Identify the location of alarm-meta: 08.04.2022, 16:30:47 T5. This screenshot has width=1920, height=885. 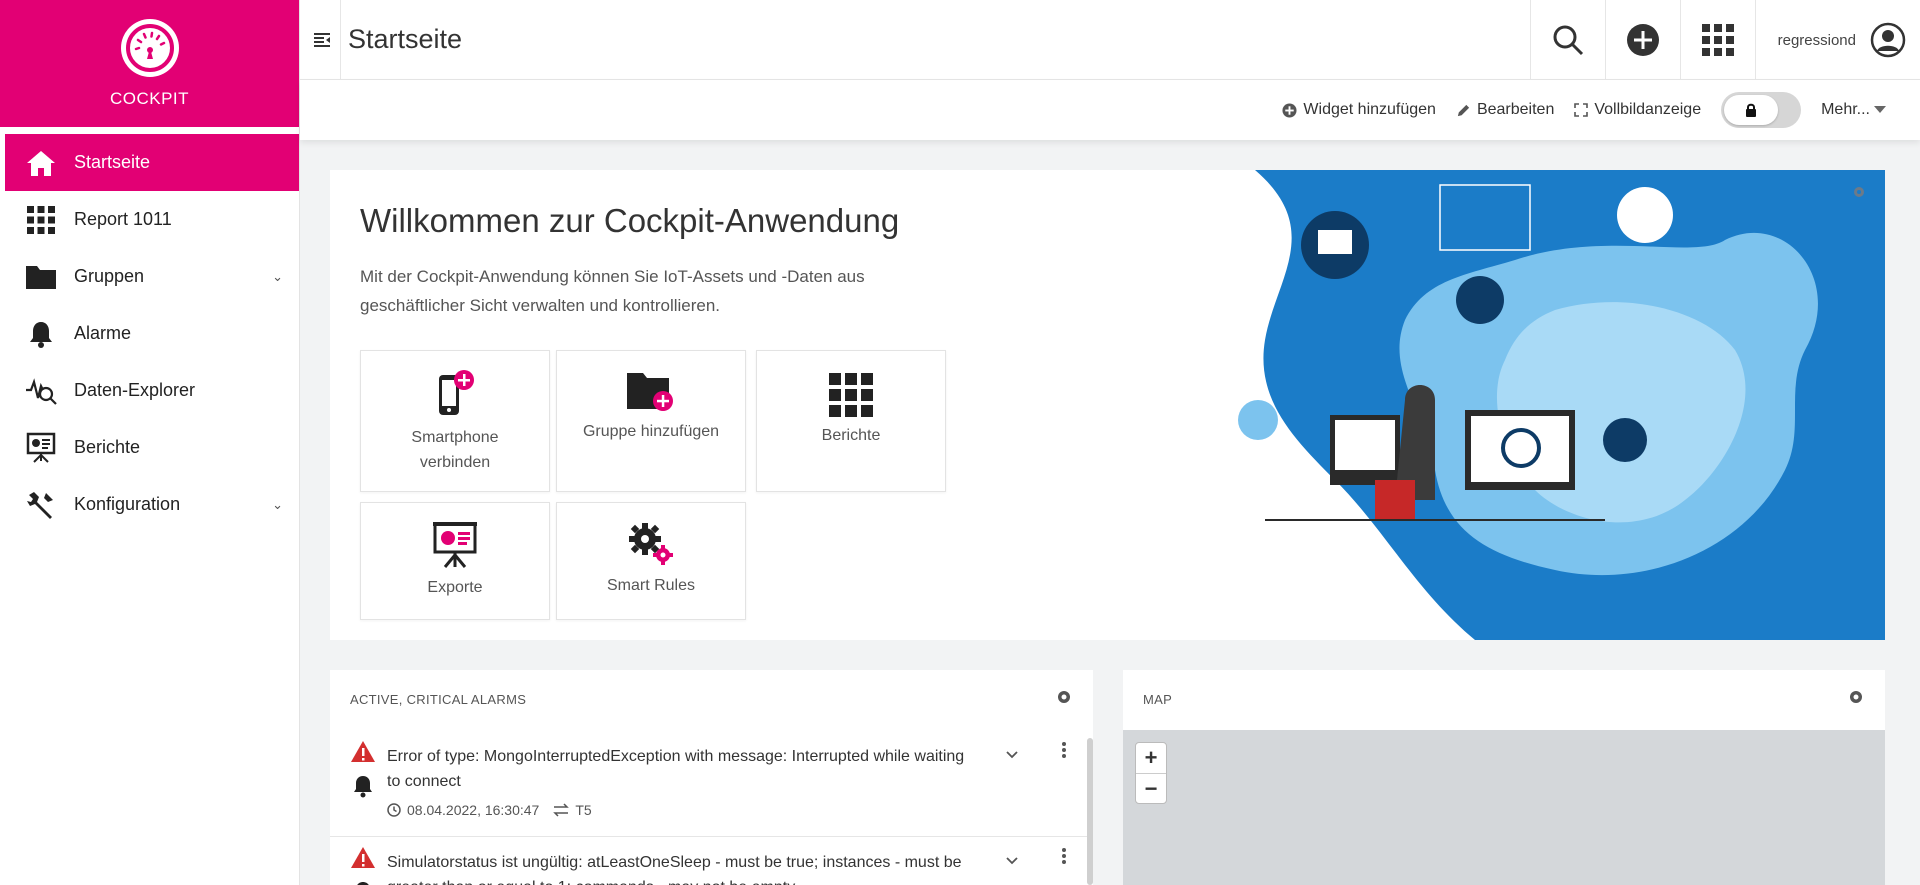
(489, 810).